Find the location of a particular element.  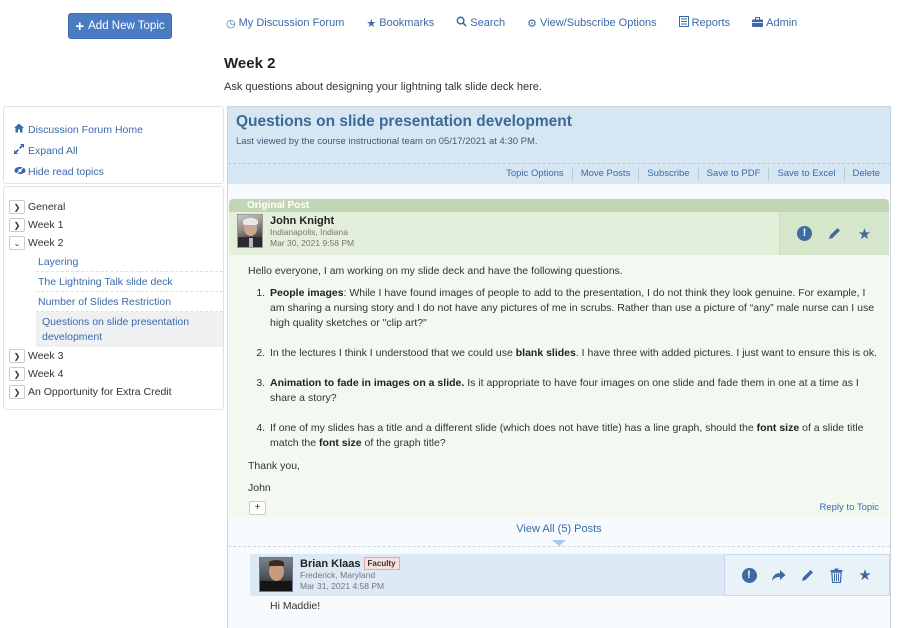

nav-search: Search is located at coordinates (480, 23).